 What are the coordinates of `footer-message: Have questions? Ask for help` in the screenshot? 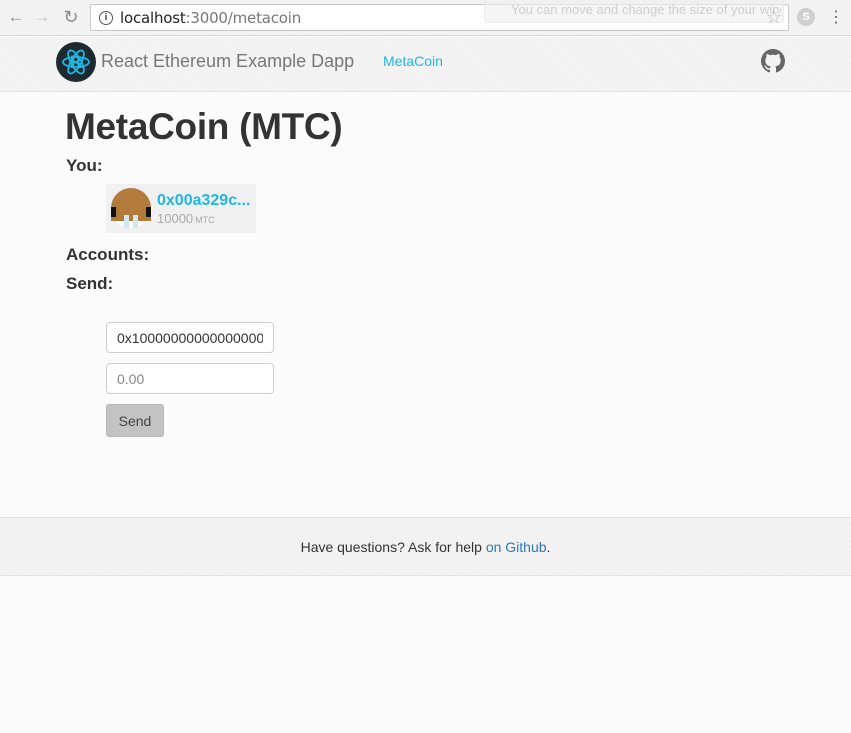 It's located at (393, 547).